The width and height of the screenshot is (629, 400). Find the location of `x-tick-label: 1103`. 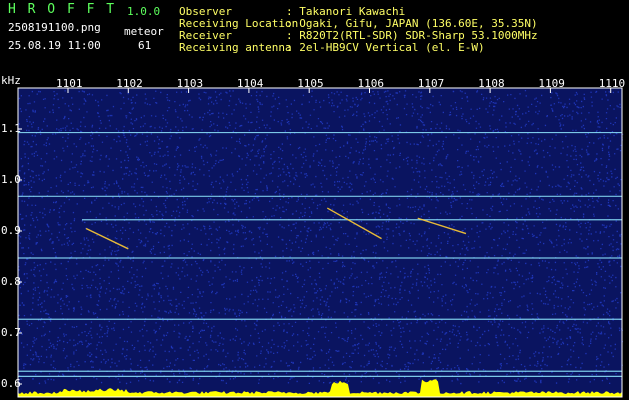

x-tick-label: 1103 is located at coordinates (190, 83).